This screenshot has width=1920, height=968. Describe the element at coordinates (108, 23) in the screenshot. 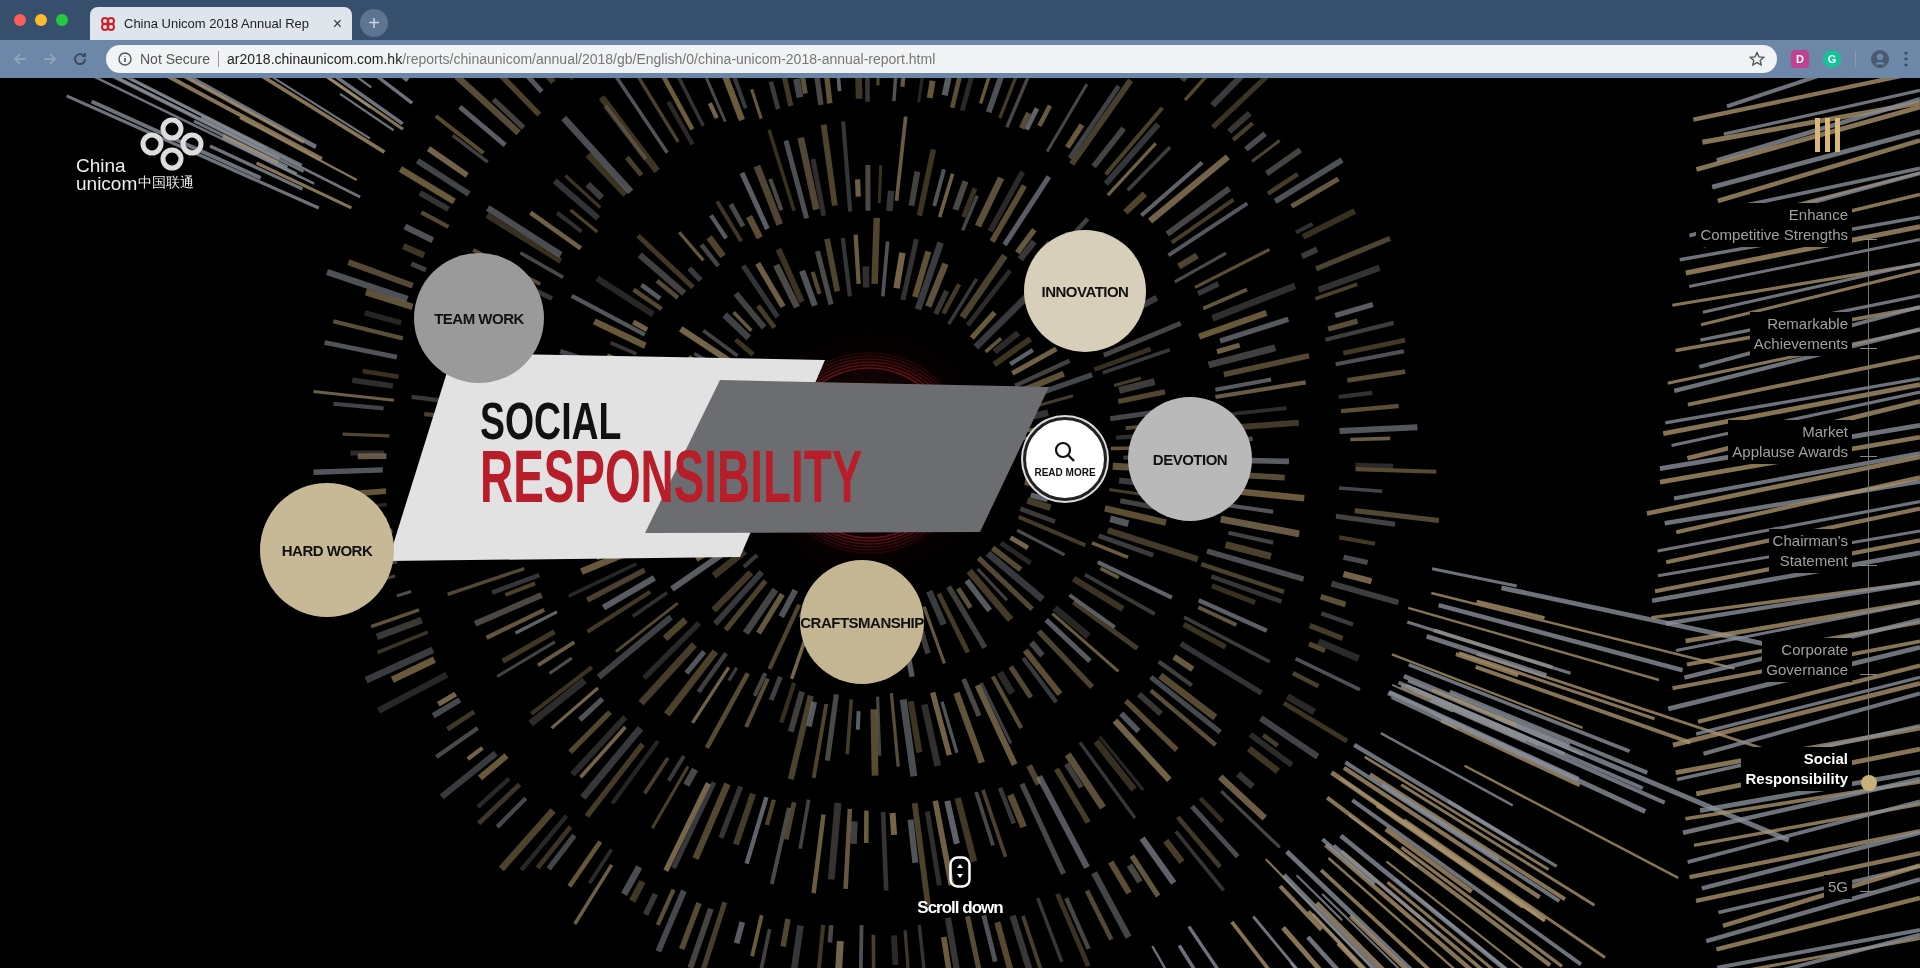

I see `knot-logo-icon` at that location.